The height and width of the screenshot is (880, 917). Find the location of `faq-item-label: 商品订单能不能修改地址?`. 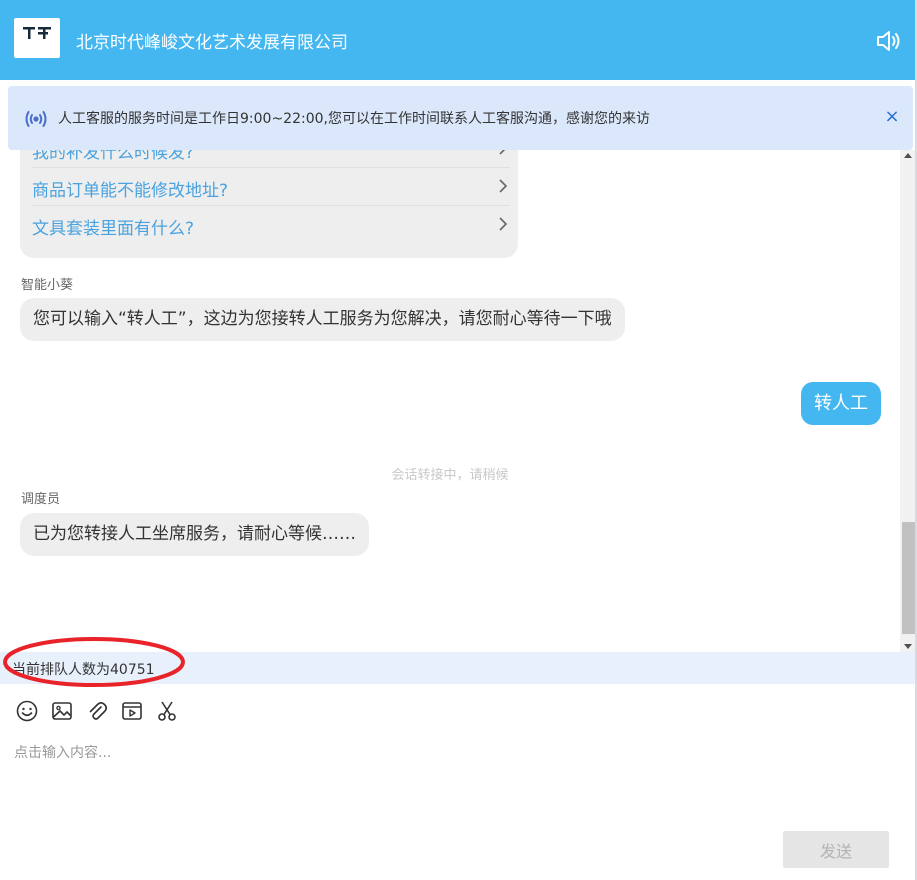

faq-item-label: 商品订单能不能修改地址? is located at coordinates (130, 188).